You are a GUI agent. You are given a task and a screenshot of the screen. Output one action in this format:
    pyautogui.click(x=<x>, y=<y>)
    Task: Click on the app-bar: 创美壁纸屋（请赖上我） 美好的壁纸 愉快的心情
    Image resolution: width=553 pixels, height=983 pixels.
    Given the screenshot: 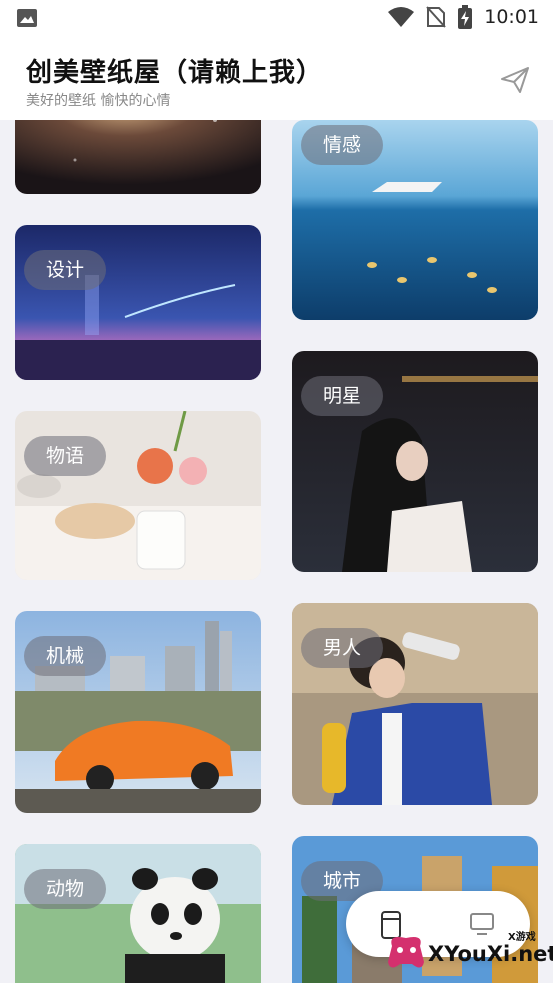 What is the action you would take?
    pyautogui.click(x=276, y=79)
    